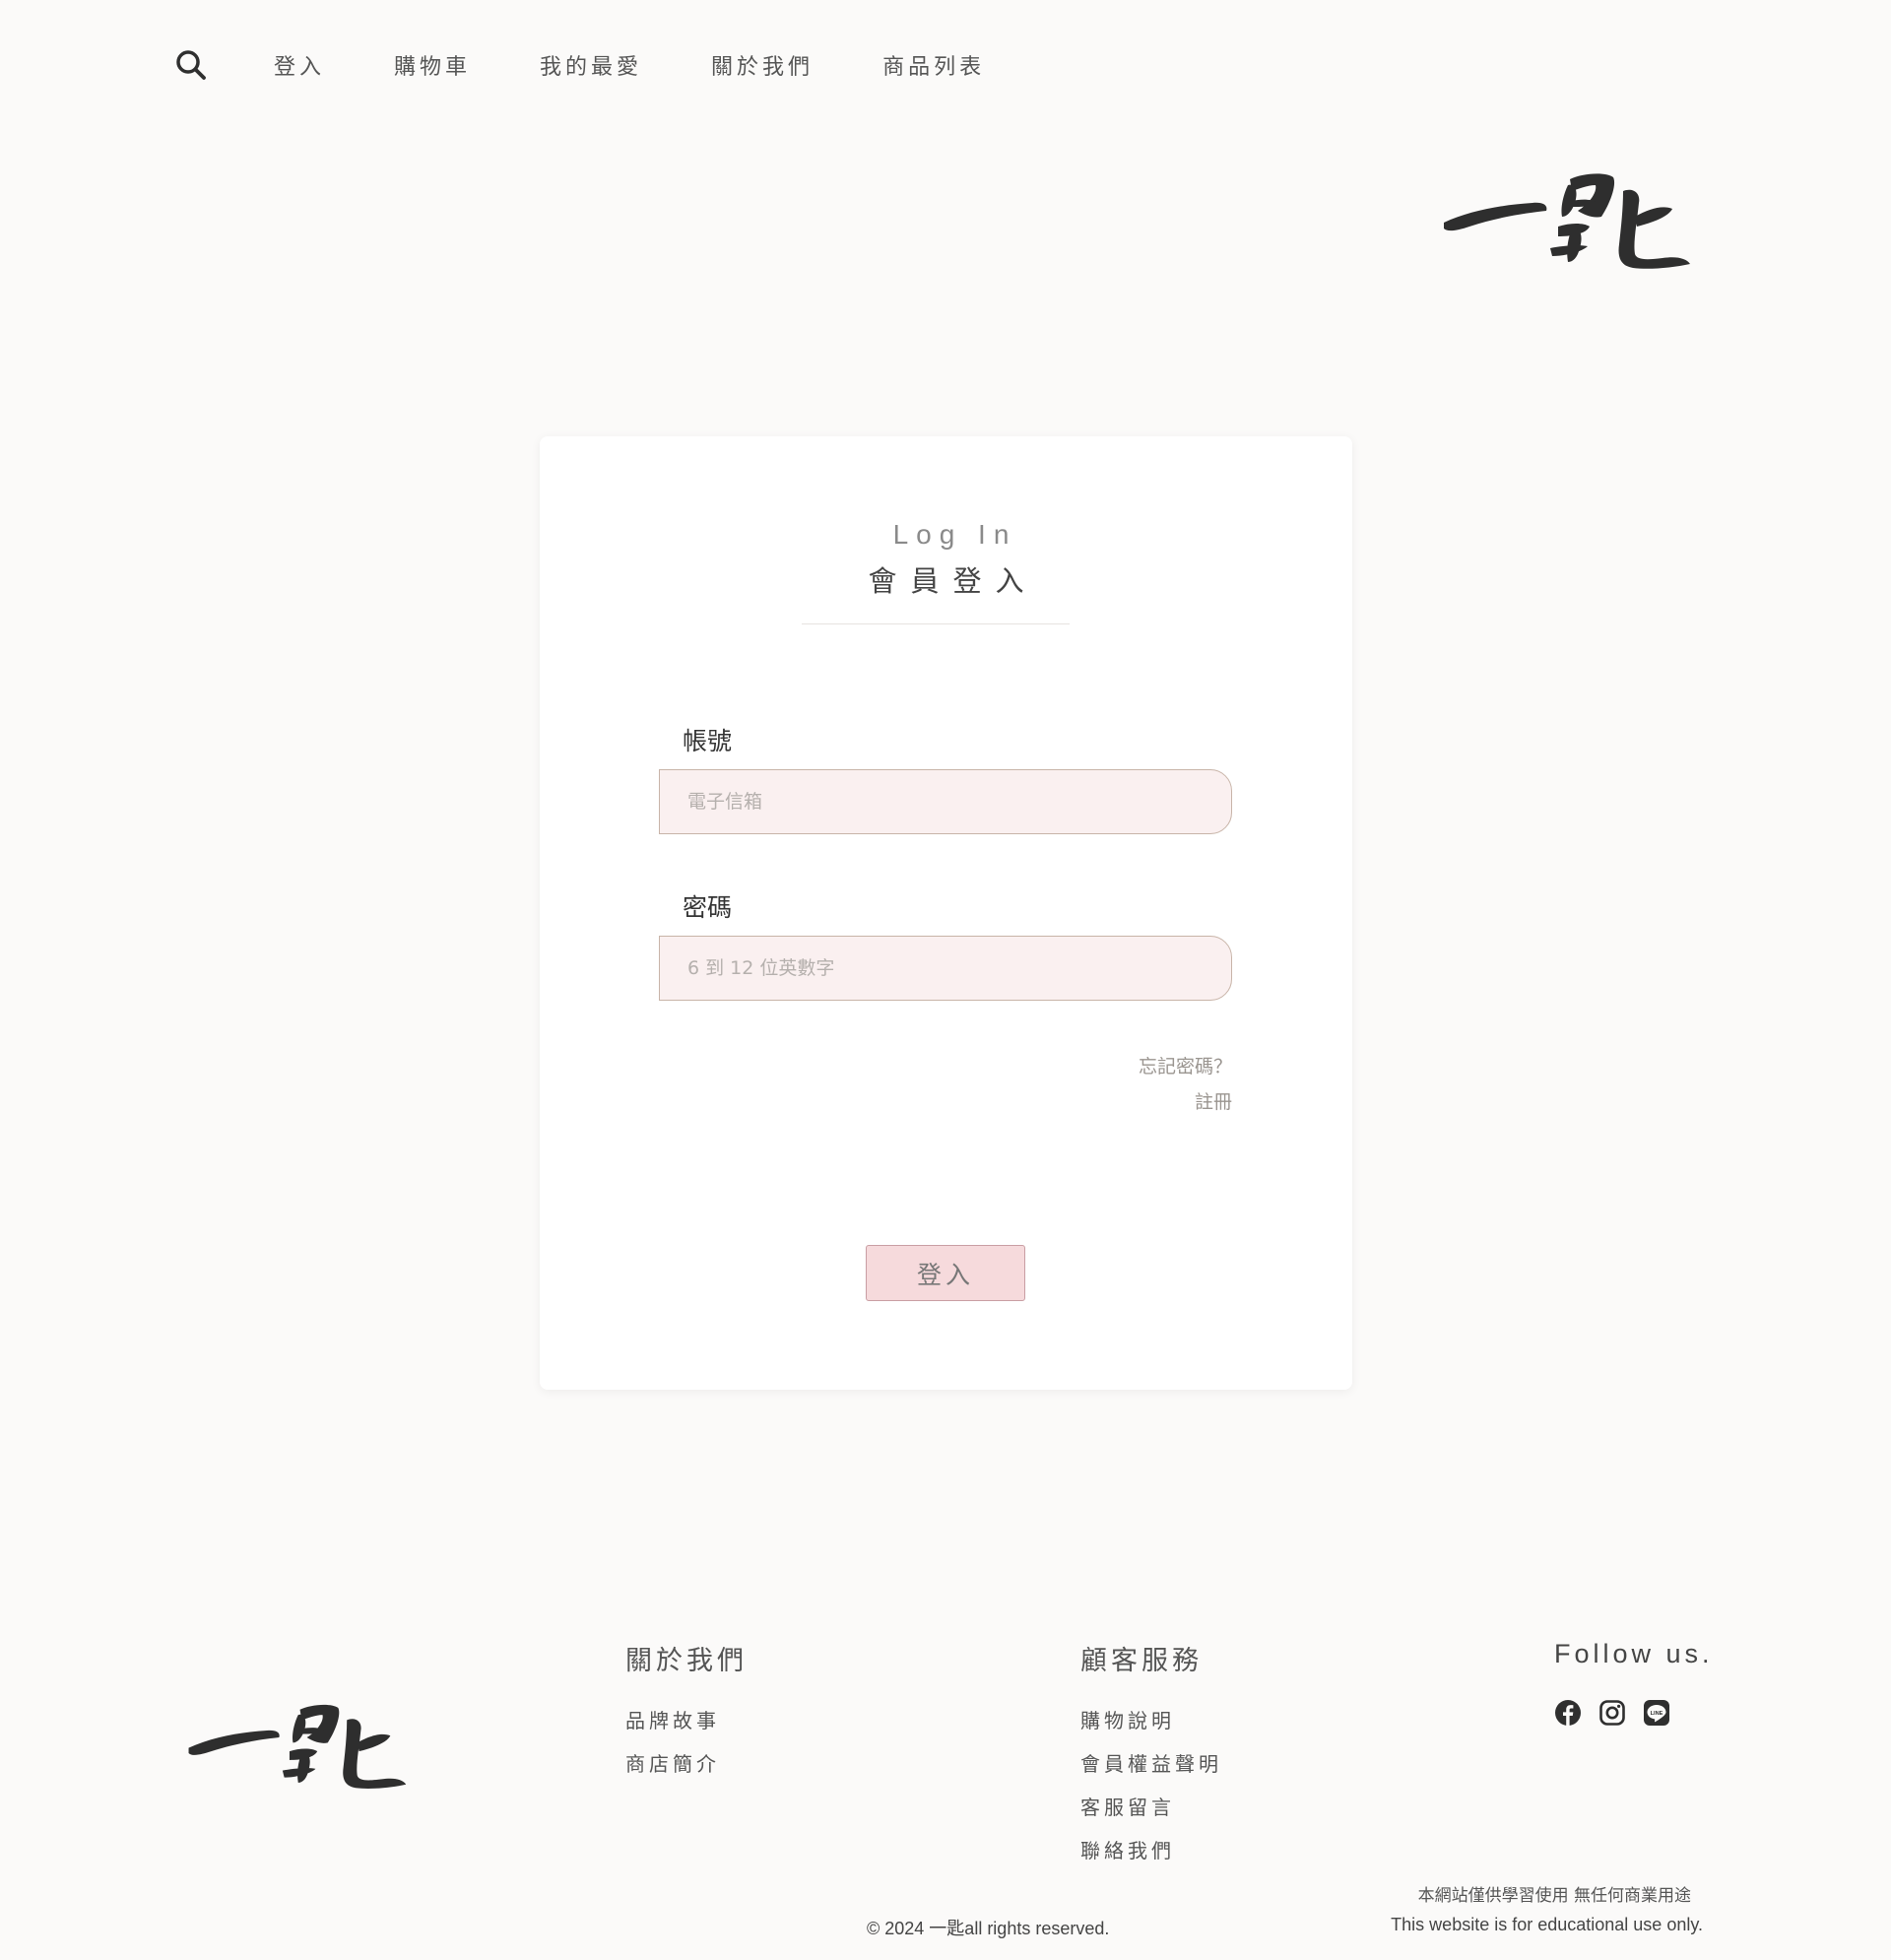  Describe the element at coordinates (1151, 1764) in the screenshot. I see `footer-link-member-rights: 會員權益聲明` at that location.